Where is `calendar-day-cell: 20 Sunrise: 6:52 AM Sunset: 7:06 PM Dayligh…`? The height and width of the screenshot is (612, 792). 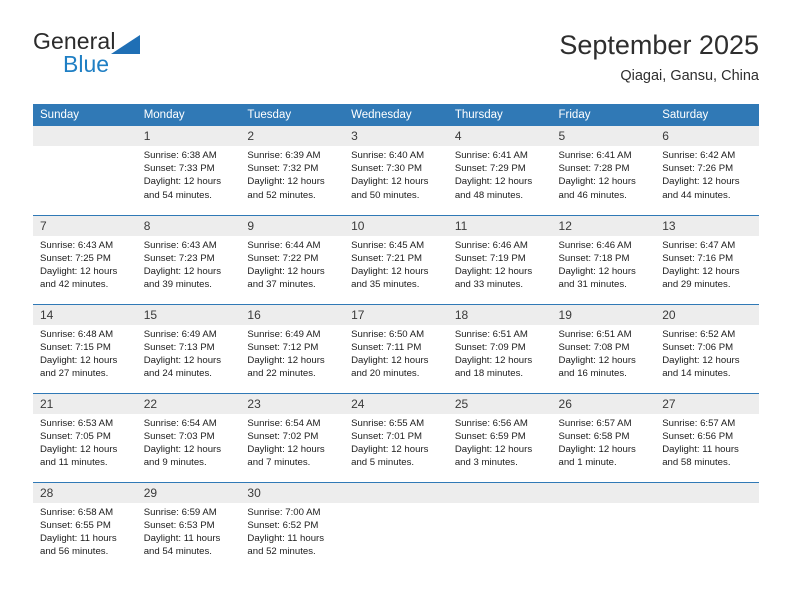
calendar-day-cell: 20 Sunrise: 6:52 AM Sunset: 7:06 PM Dayligh… is located at coordinates (707, 348).